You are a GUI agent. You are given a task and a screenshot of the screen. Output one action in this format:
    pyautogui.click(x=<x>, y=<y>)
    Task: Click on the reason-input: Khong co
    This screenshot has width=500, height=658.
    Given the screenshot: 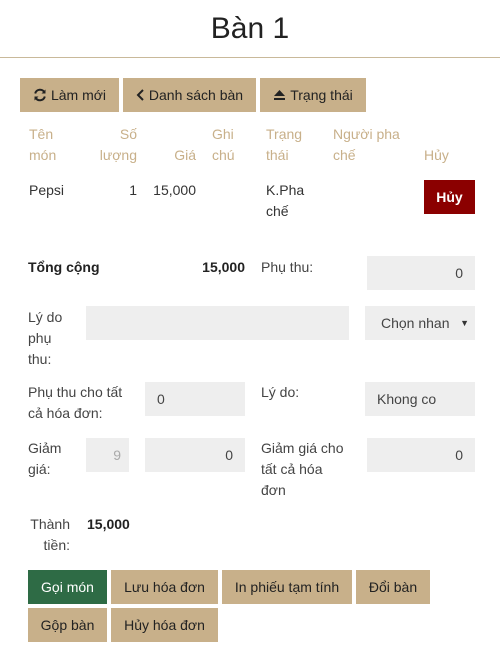 What is the action you would take?
    pyautogui.click(x=420, y=399)
    